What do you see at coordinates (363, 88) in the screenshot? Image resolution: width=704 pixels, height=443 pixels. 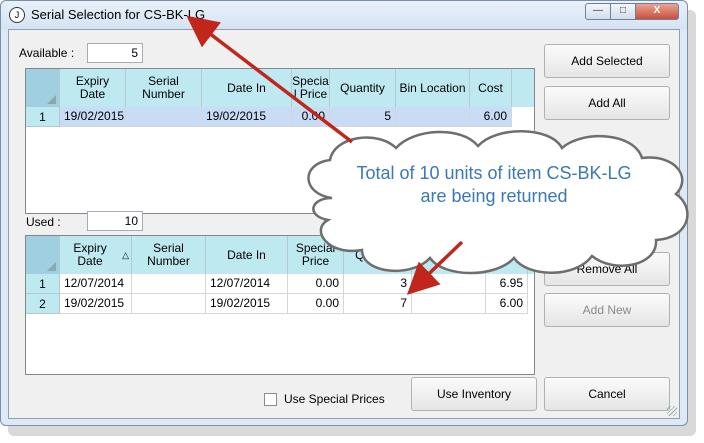 I see `column-header: Quantity` at bounding box center [363, 88].